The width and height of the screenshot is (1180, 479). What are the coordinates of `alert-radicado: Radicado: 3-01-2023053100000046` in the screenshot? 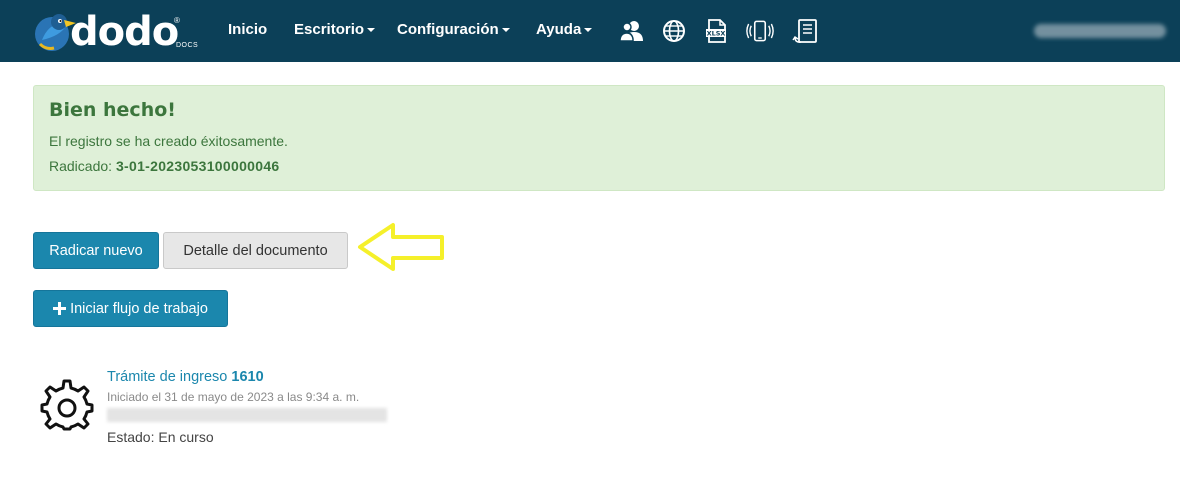 It's located at (164, 166).